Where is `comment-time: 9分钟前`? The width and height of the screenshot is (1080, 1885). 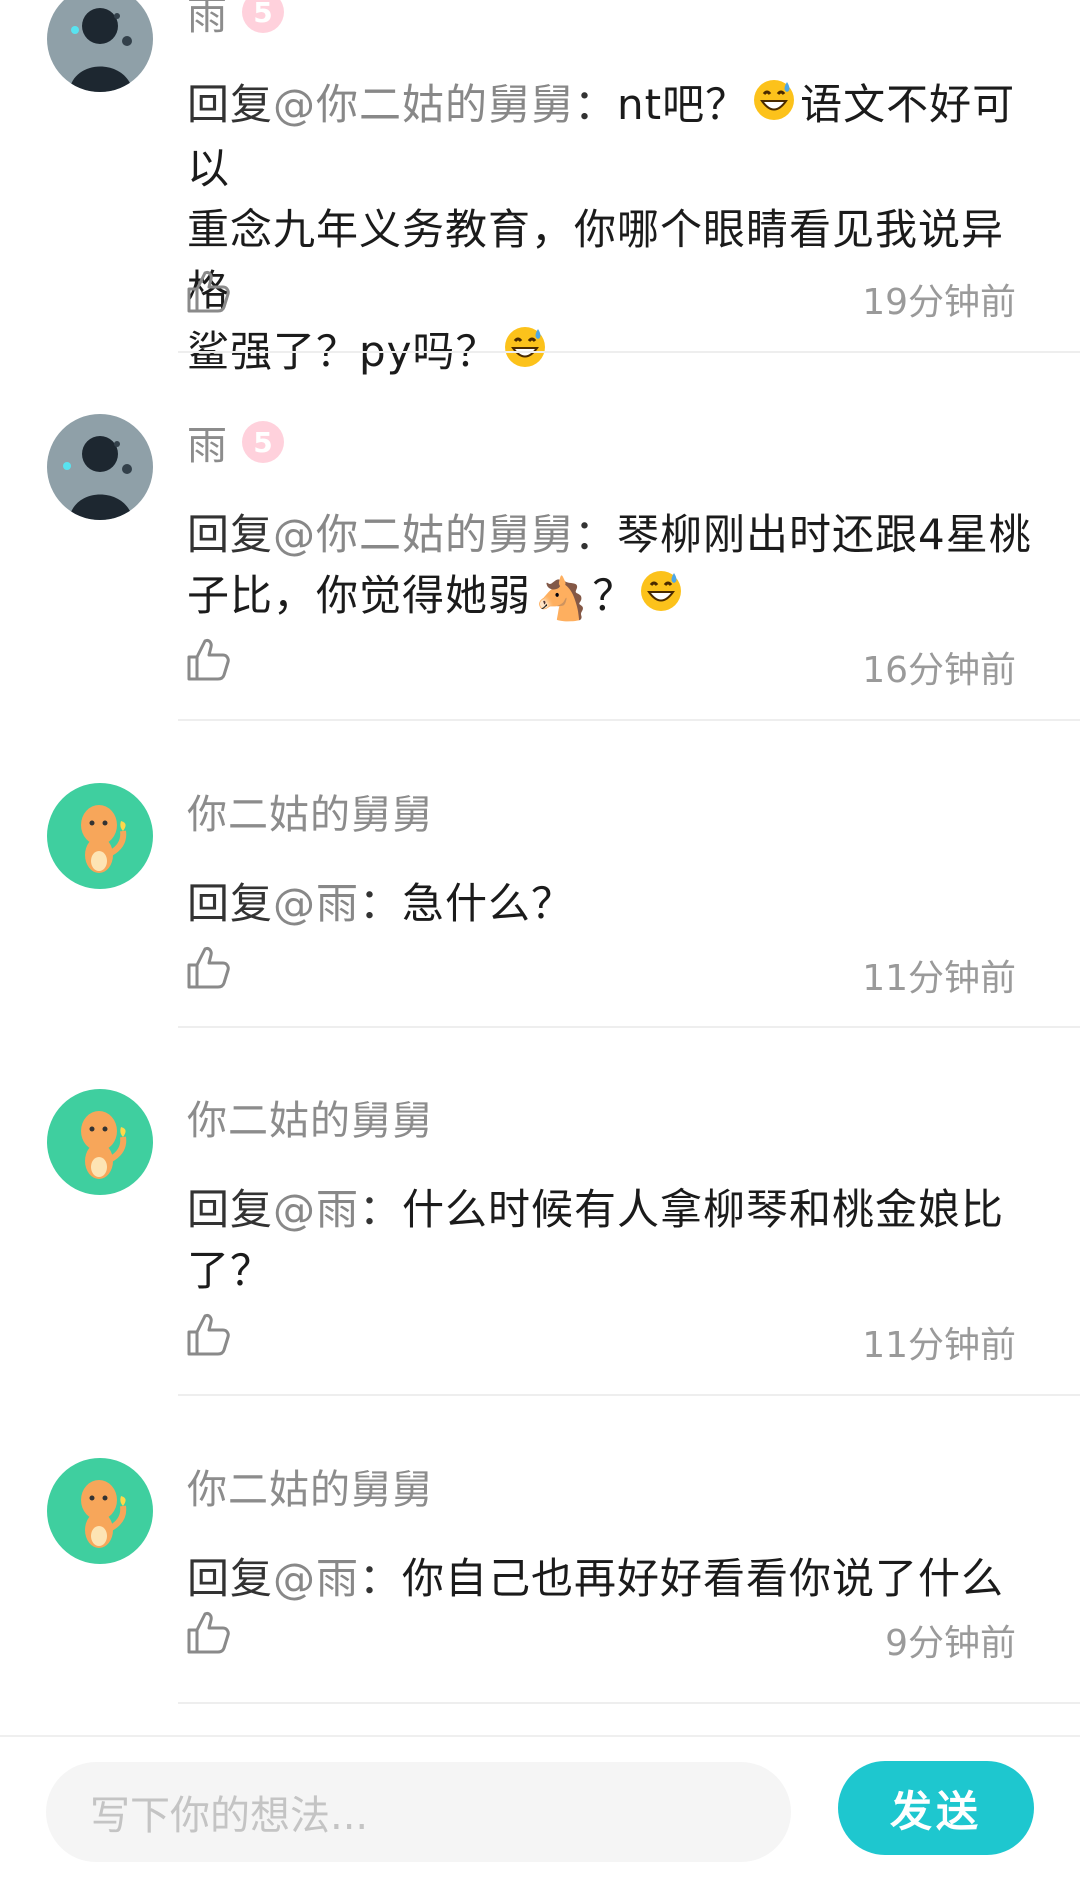
comment-time: 9分钟前 is located at coordinates (950, 1643).